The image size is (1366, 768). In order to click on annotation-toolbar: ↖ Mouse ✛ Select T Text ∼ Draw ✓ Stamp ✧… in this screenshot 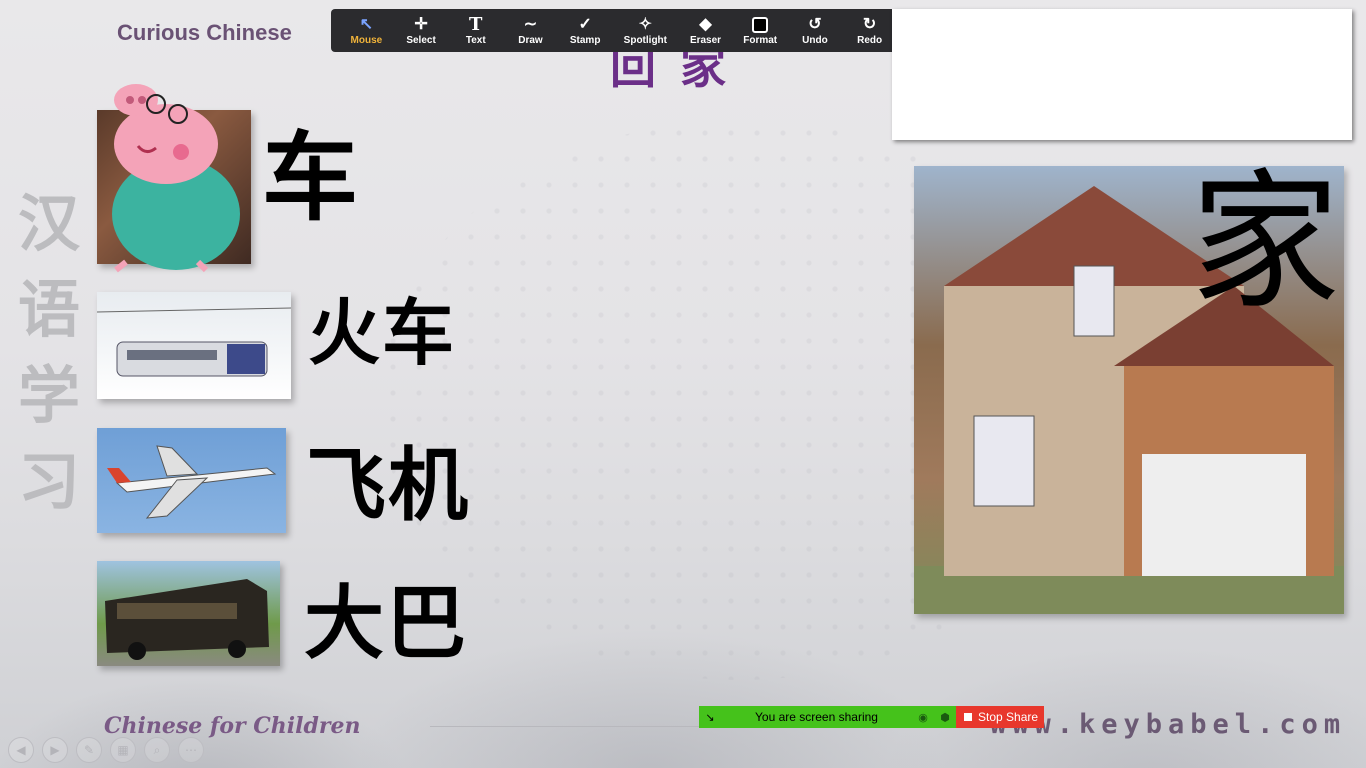, I will do `click(614, 30)`.